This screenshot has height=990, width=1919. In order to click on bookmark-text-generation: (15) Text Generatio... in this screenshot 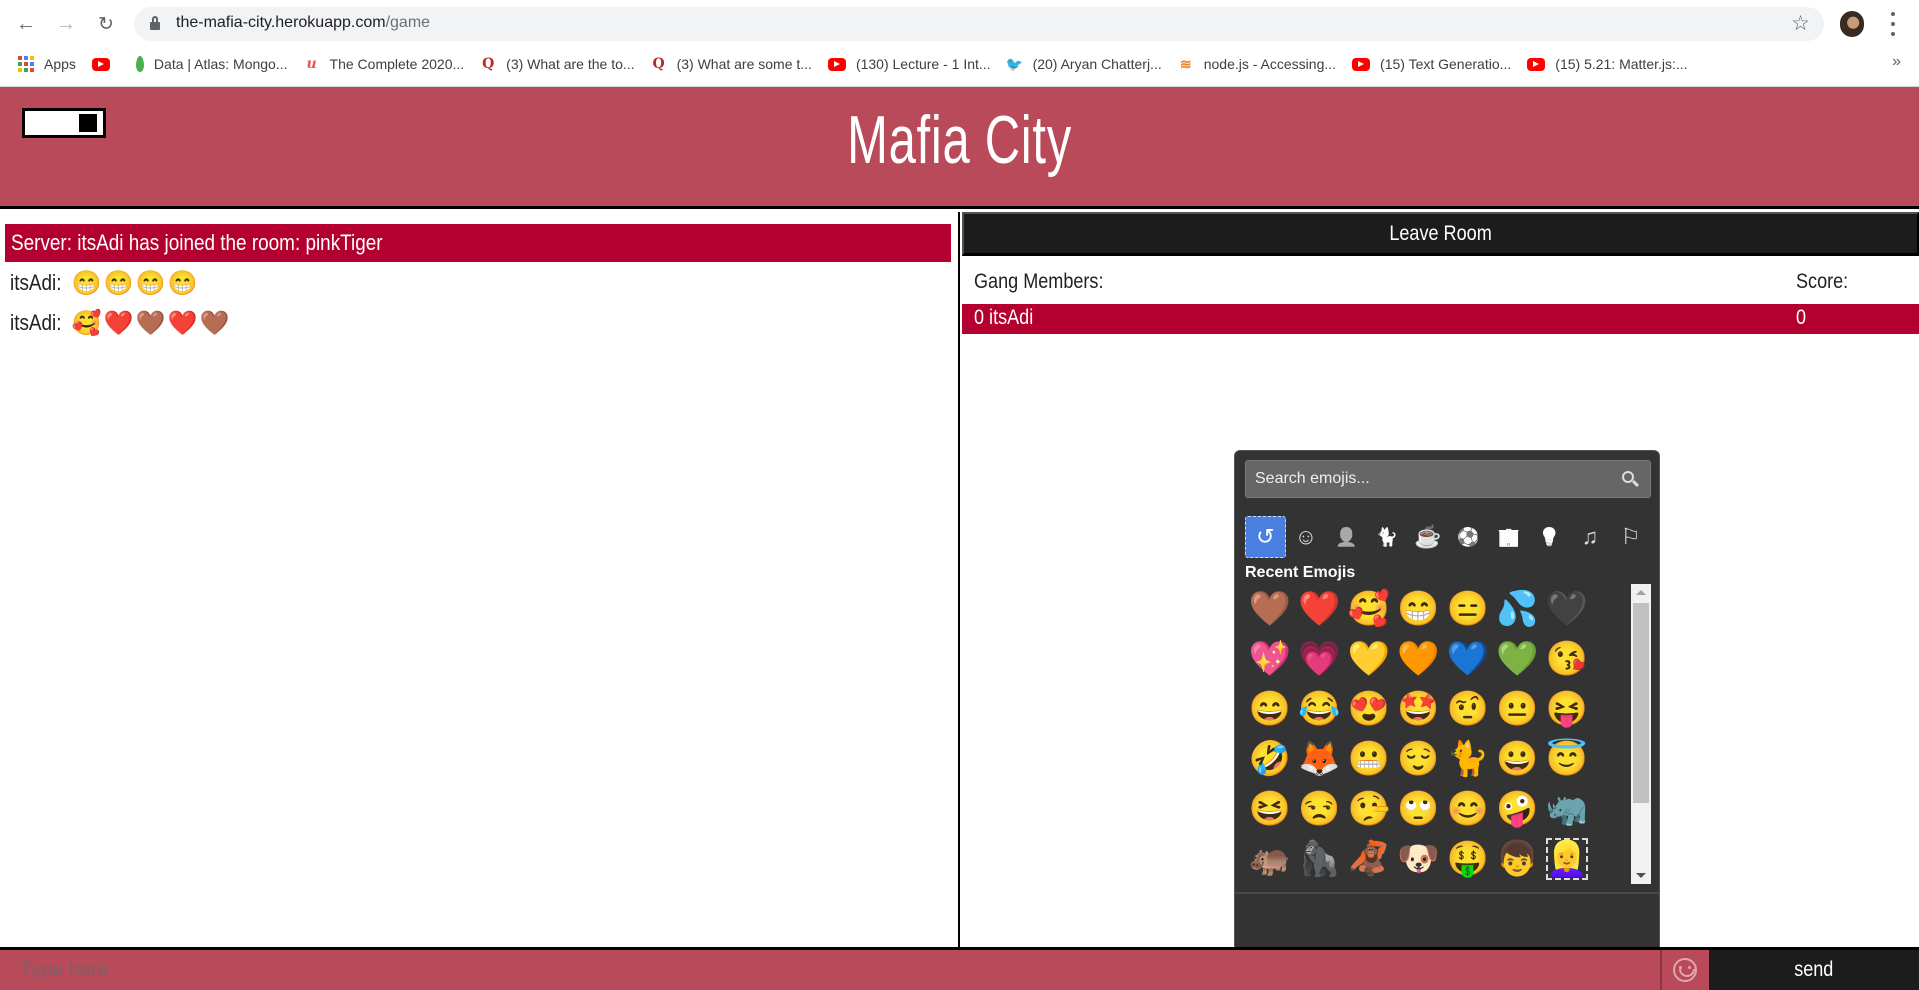, I will do `click(1431, 64)`.